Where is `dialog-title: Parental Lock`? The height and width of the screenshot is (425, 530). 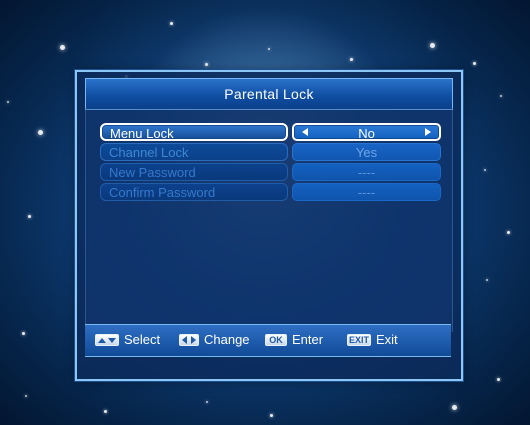
dialog-title: Parental Lock is located at coordinates (269, 94).